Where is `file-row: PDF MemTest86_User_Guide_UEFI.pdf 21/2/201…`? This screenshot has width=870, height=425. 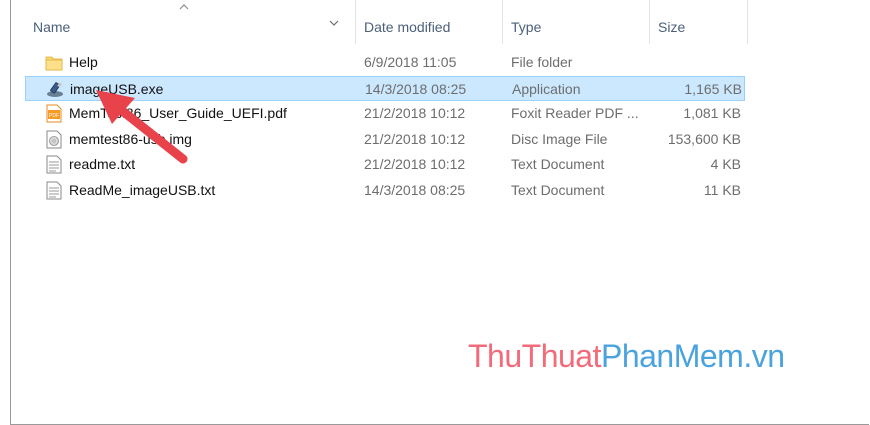 file-row: PDF MemTest86_User_Guide_UEFI.pdf 21/2/201… is located at coordinates (385, 113).